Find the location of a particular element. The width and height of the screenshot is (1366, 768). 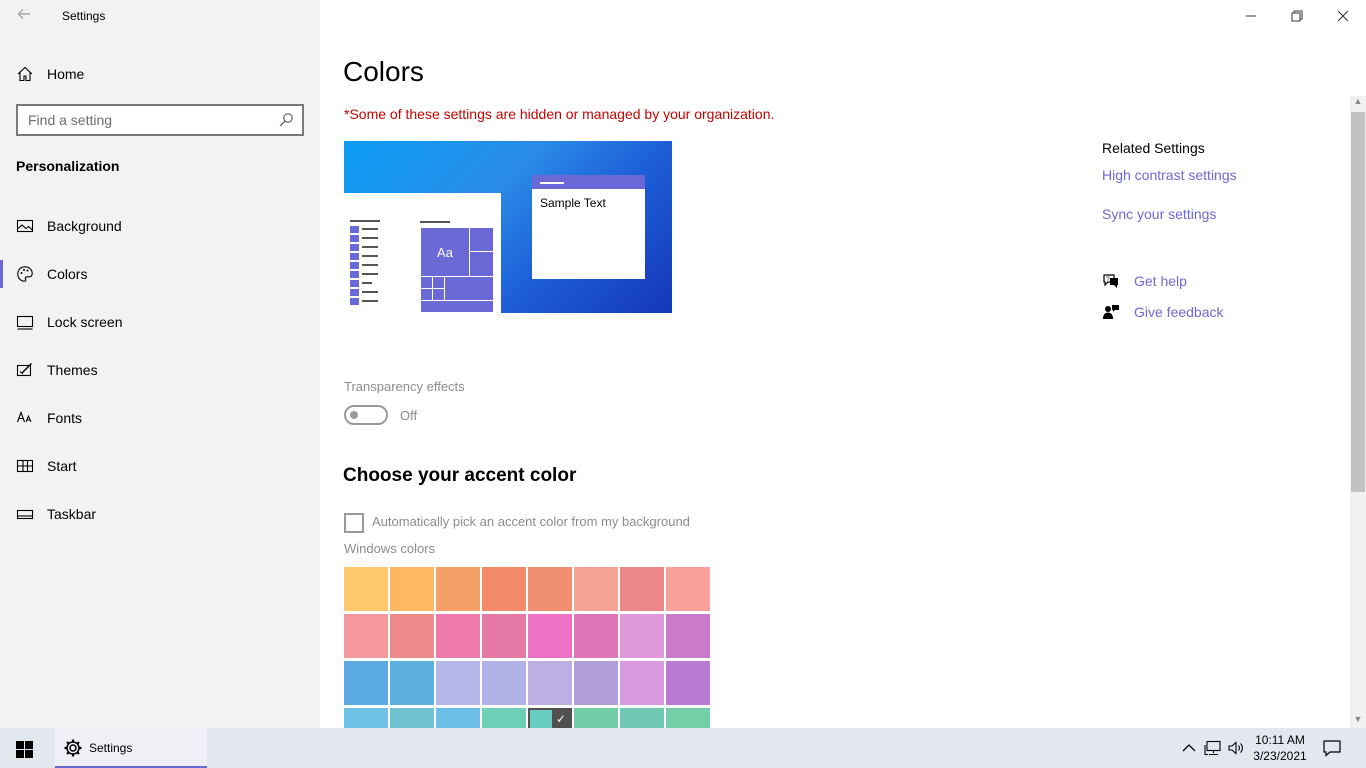

minimize-icon is located at coordinates (1251, 16).